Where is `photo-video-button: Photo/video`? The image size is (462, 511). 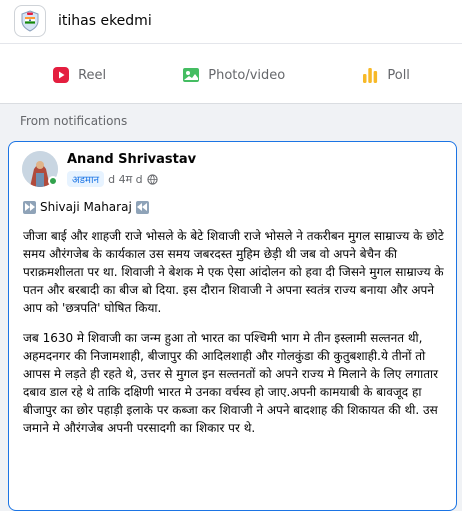 photo-video-button: Photo/video is located at coordinates (233, 75).